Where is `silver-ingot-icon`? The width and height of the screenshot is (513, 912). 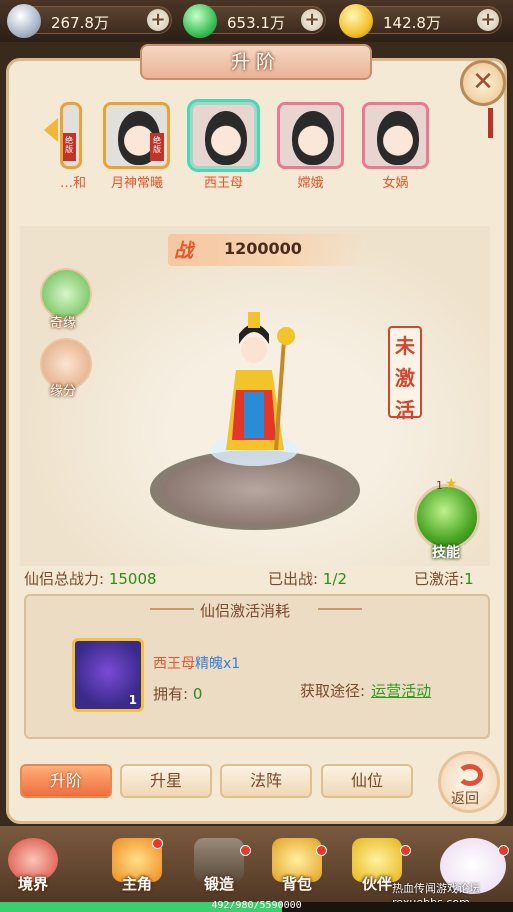
silver-ingot-icon is located at coordinates (24, 21).